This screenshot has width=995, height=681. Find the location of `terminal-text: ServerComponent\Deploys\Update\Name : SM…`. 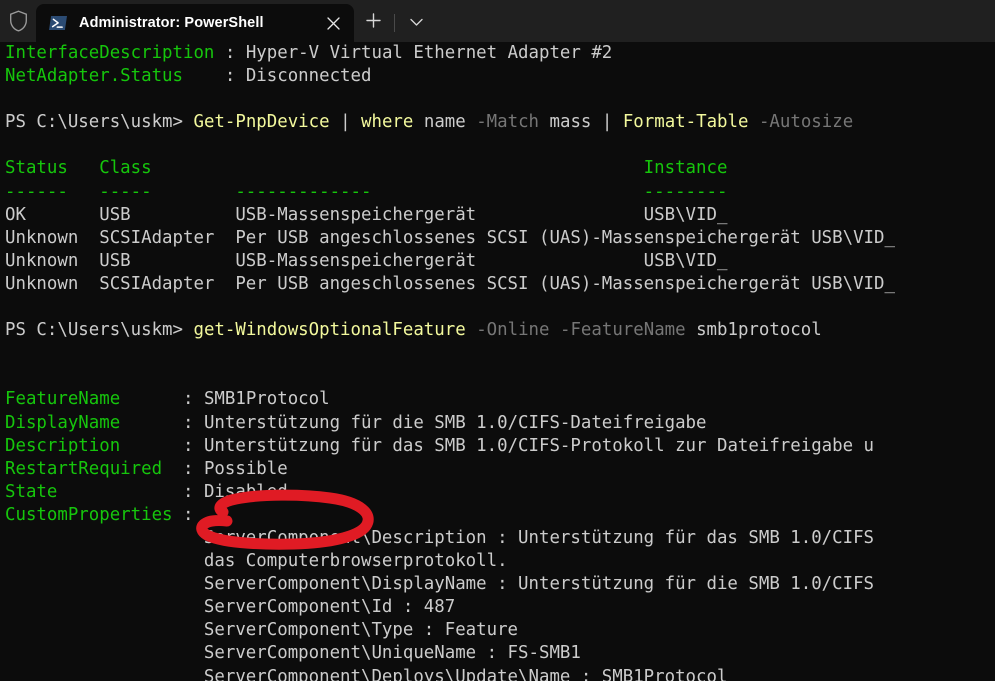

terminal-text: ServerComponent\Deploys\Update\Name : SM… is located at coordinates (366, 673).